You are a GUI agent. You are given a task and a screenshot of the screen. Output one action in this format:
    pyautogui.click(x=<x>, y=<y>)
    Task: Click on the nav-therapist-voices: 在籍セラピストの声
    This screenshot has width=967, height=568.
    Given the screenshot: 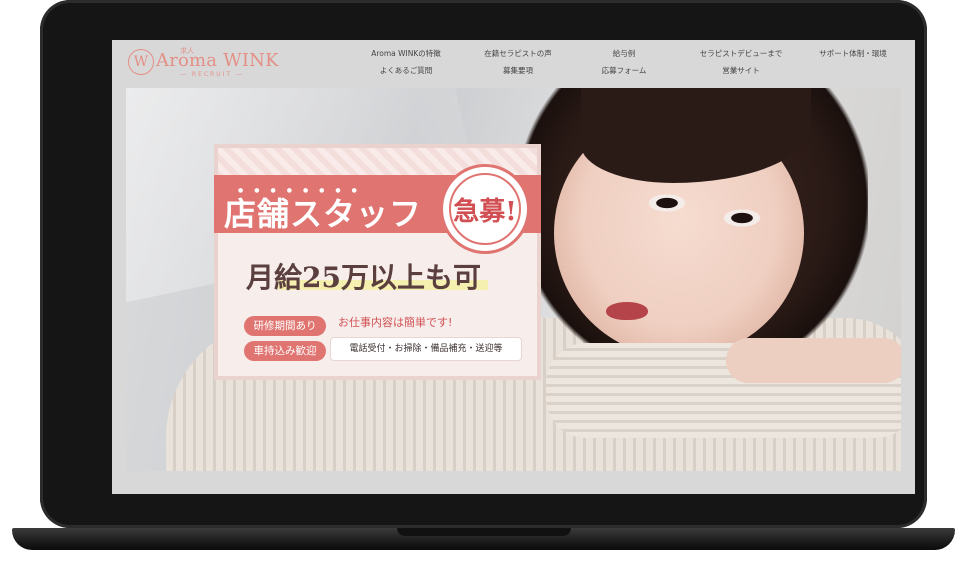 What is the action you would take?
    pyautogui.click(x=518, y=53)
    